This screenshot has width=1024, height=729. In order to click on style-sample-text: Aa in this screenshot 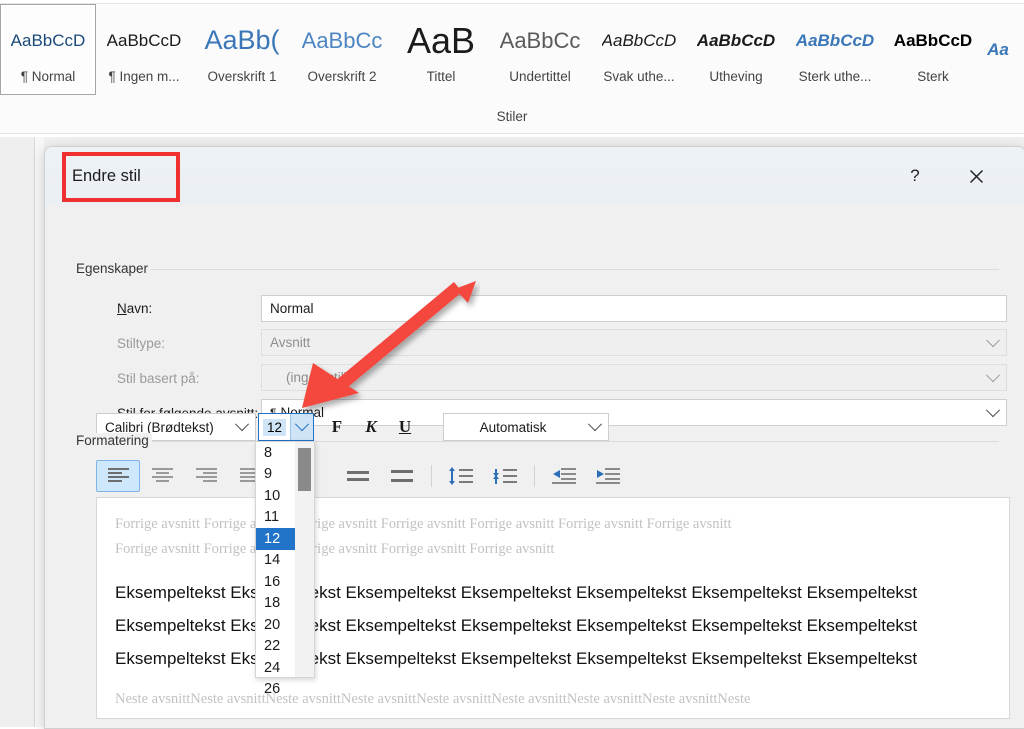, I will do `click(998, 49)`.